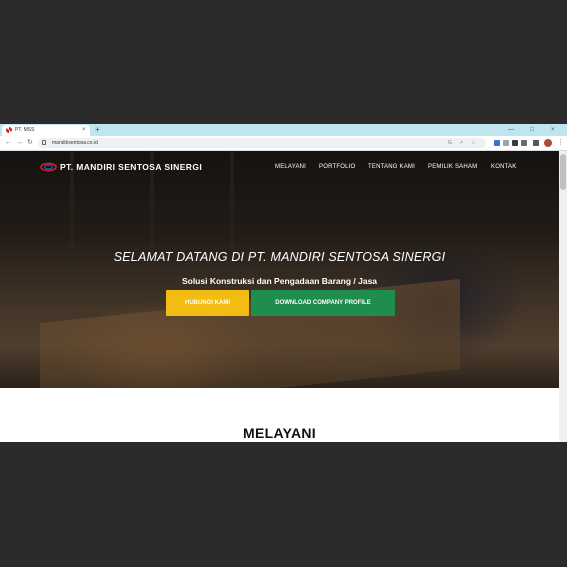  What do you see at coordinates (461, 143) in the screenshot?
I see `share-icon: ↗` at bounding box center [461, 143].